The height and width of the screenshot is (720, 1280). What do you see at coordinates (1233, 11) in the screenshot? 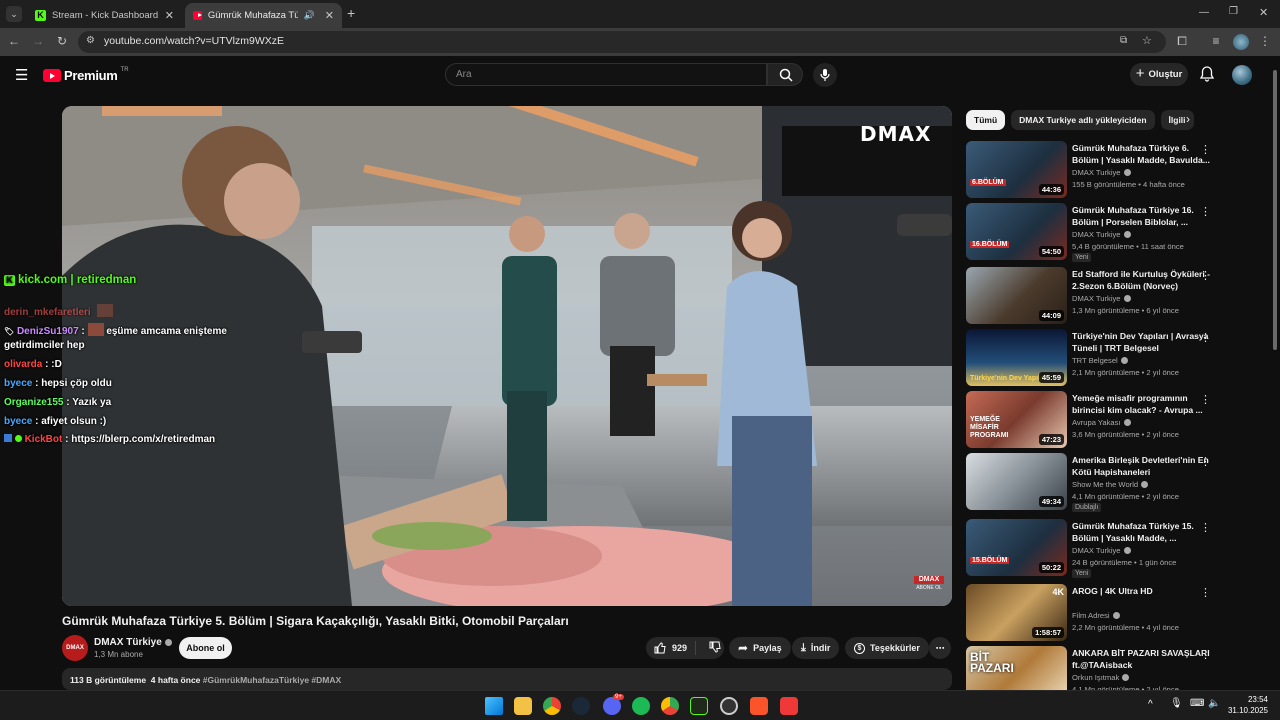
I see `restore-icon: ❐` at bounding box center [1233, 11].